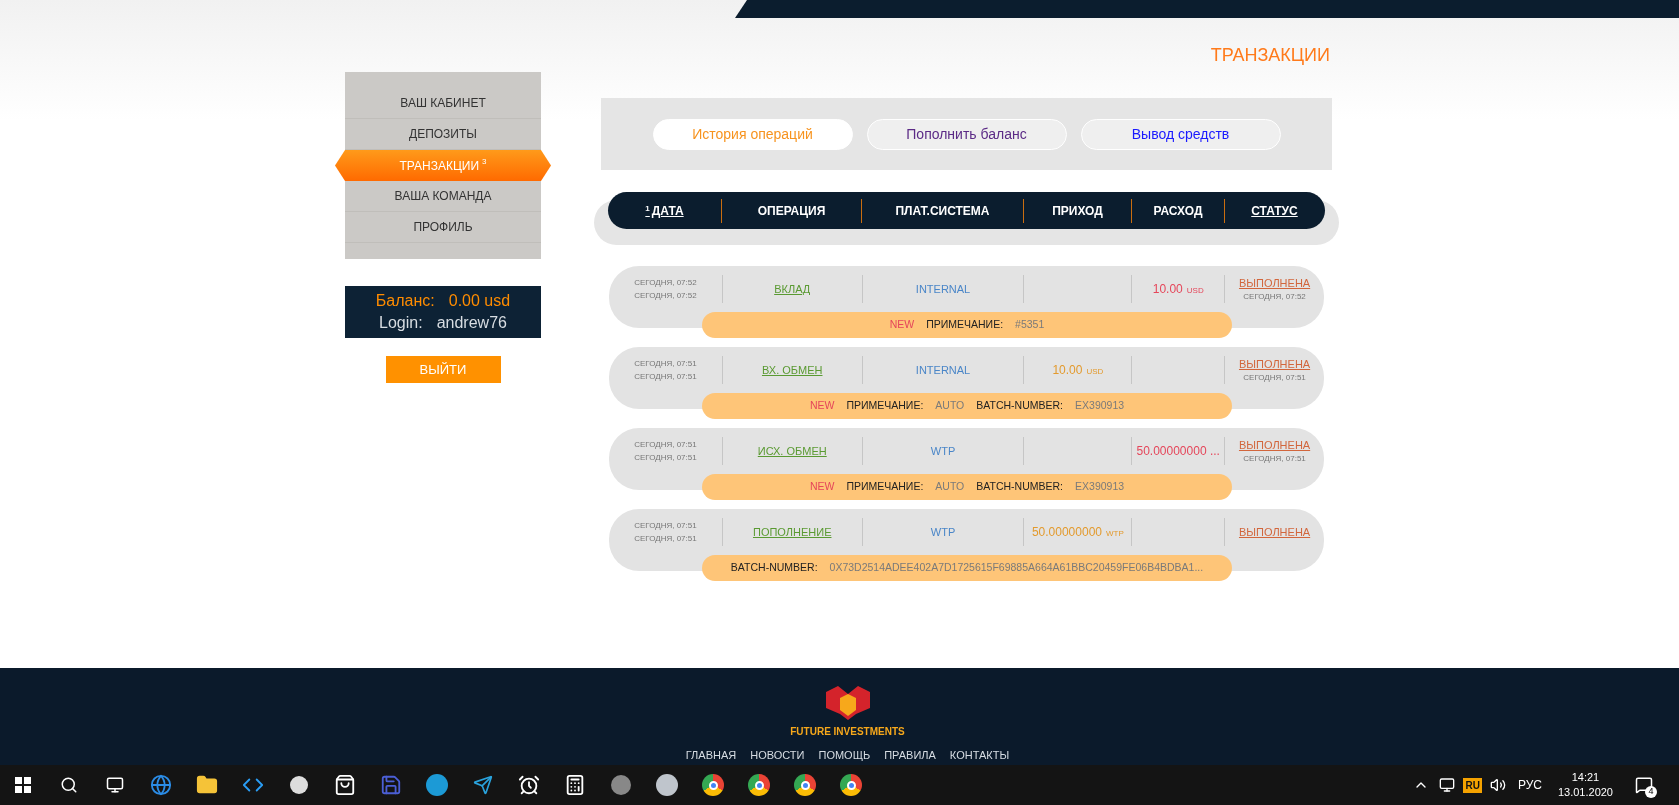  What do you see at coordinates (405, 301) in the screenshot?
I see `balance-label: Баланс:` at bounding box center [405, 301].